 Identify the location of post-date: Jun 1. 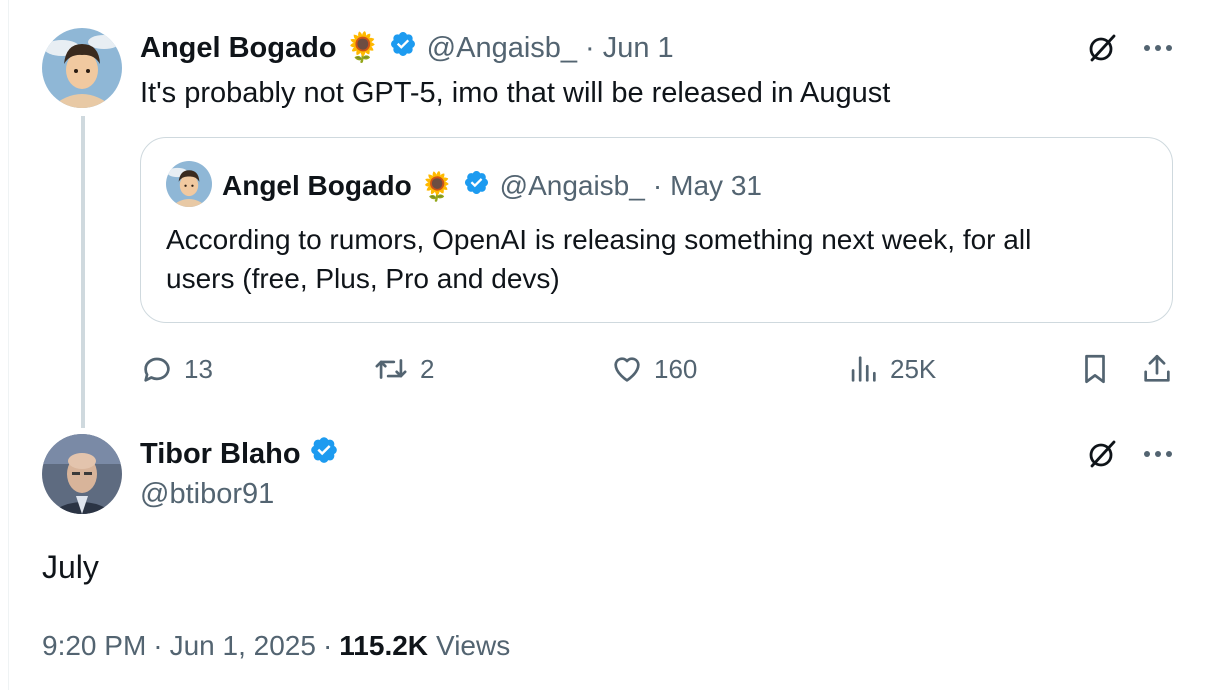
(638, 48).